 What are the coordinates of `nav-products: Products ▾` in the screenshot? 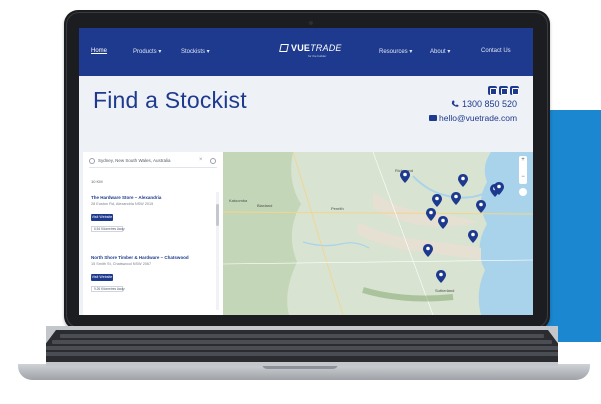 It's located at (147, 51).